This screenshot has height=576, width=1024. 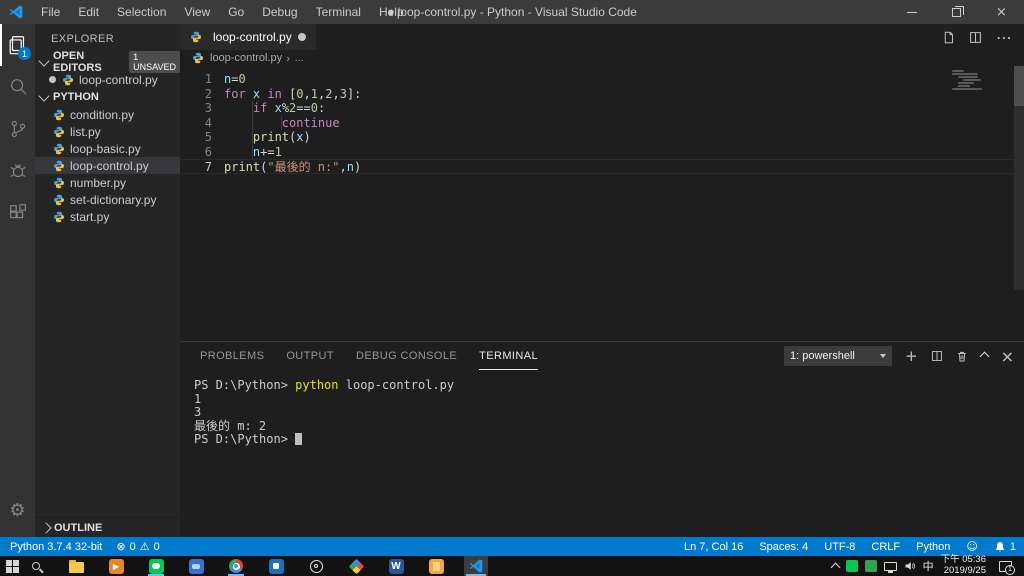 What do you see at coordinates (232, 356) in the screenshot?
I see `panel-tab-problems: PROBLEMS` at bounding box center [232, 356].